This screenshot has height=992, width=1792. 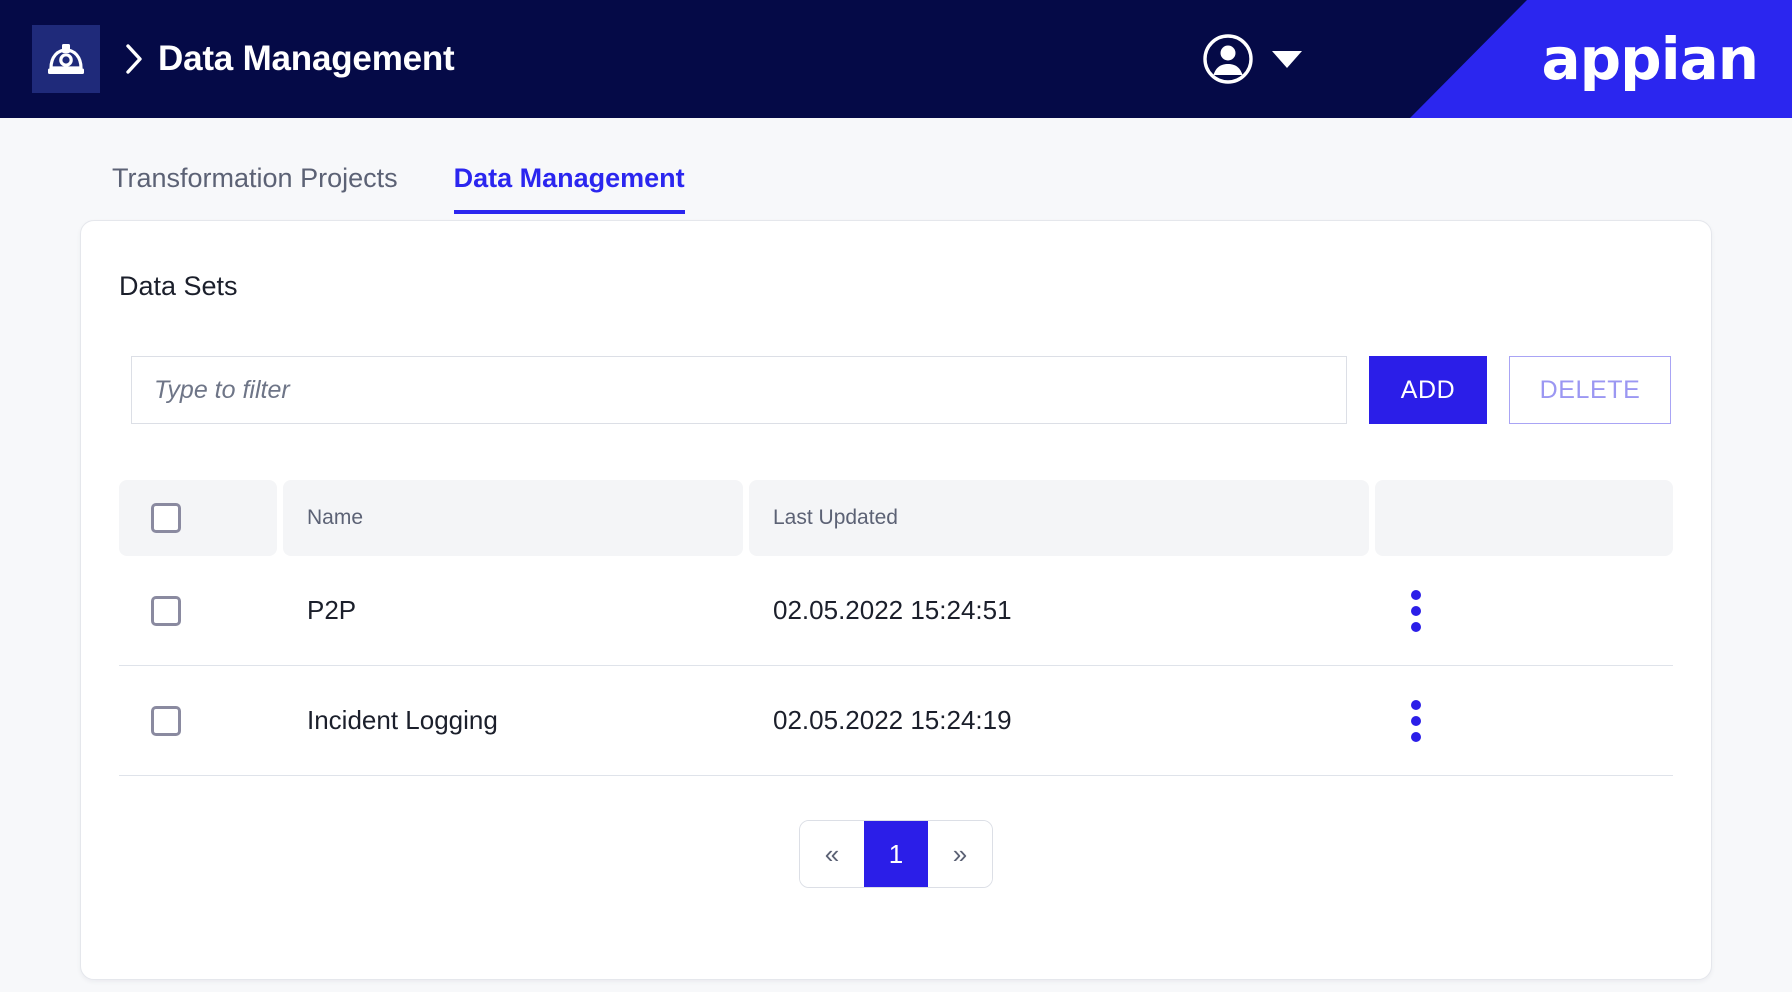 I want to click on toolbar: ADD DELETE, so click(x=896, y=390).